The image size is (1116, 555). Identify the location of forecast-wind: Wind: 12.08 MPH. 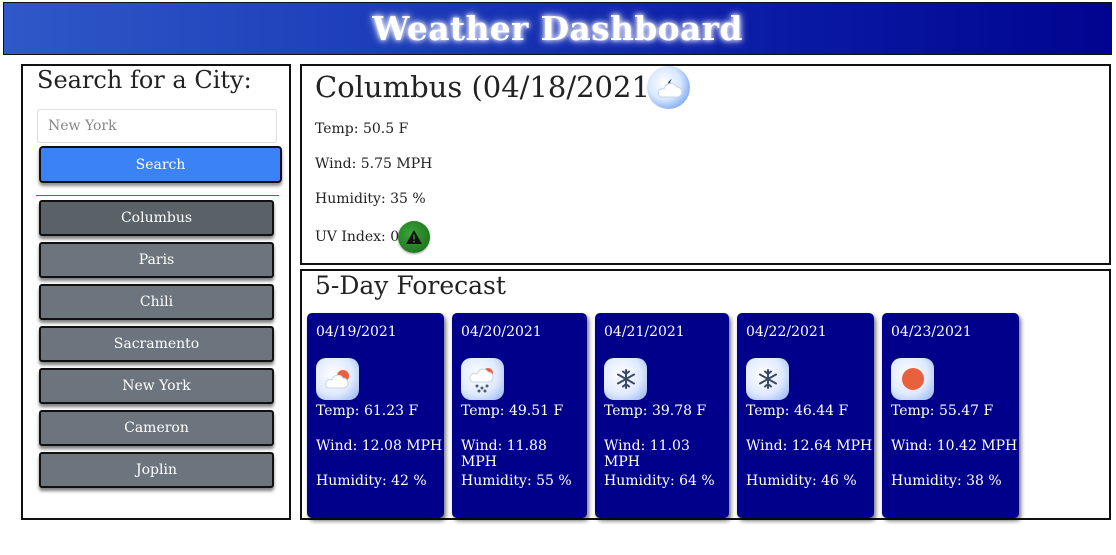
(379, 446).